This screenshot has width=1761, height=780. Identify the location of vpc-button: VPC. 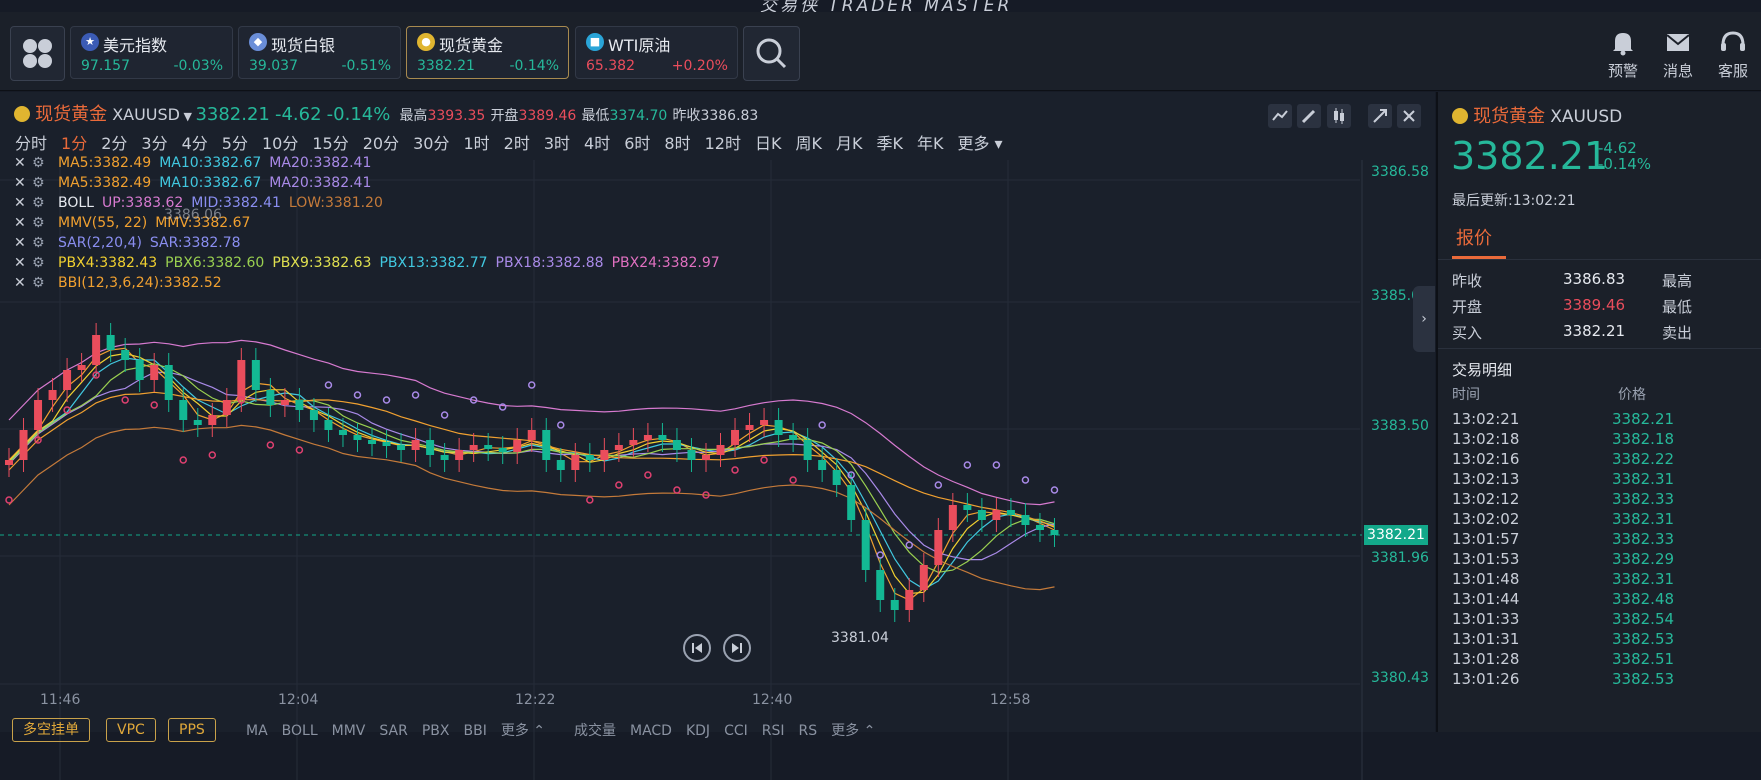
(131, 730).